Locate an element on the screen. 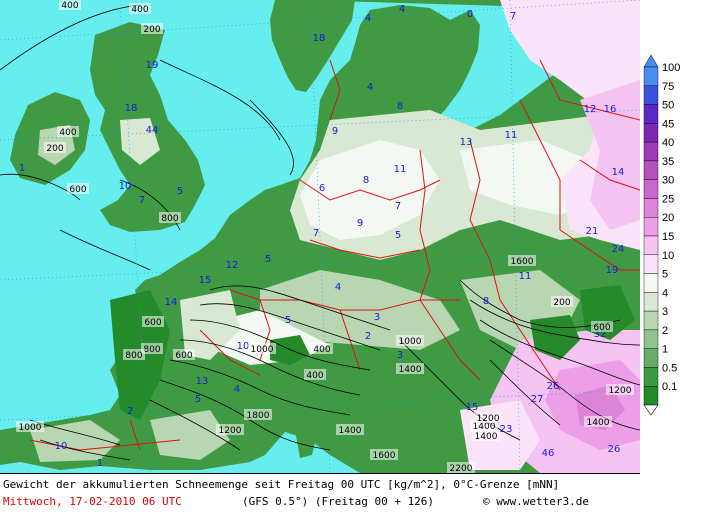 The height and width of the screenshot is (514, 704). snow-value-label: 16 is located at coordinates (610, 109).